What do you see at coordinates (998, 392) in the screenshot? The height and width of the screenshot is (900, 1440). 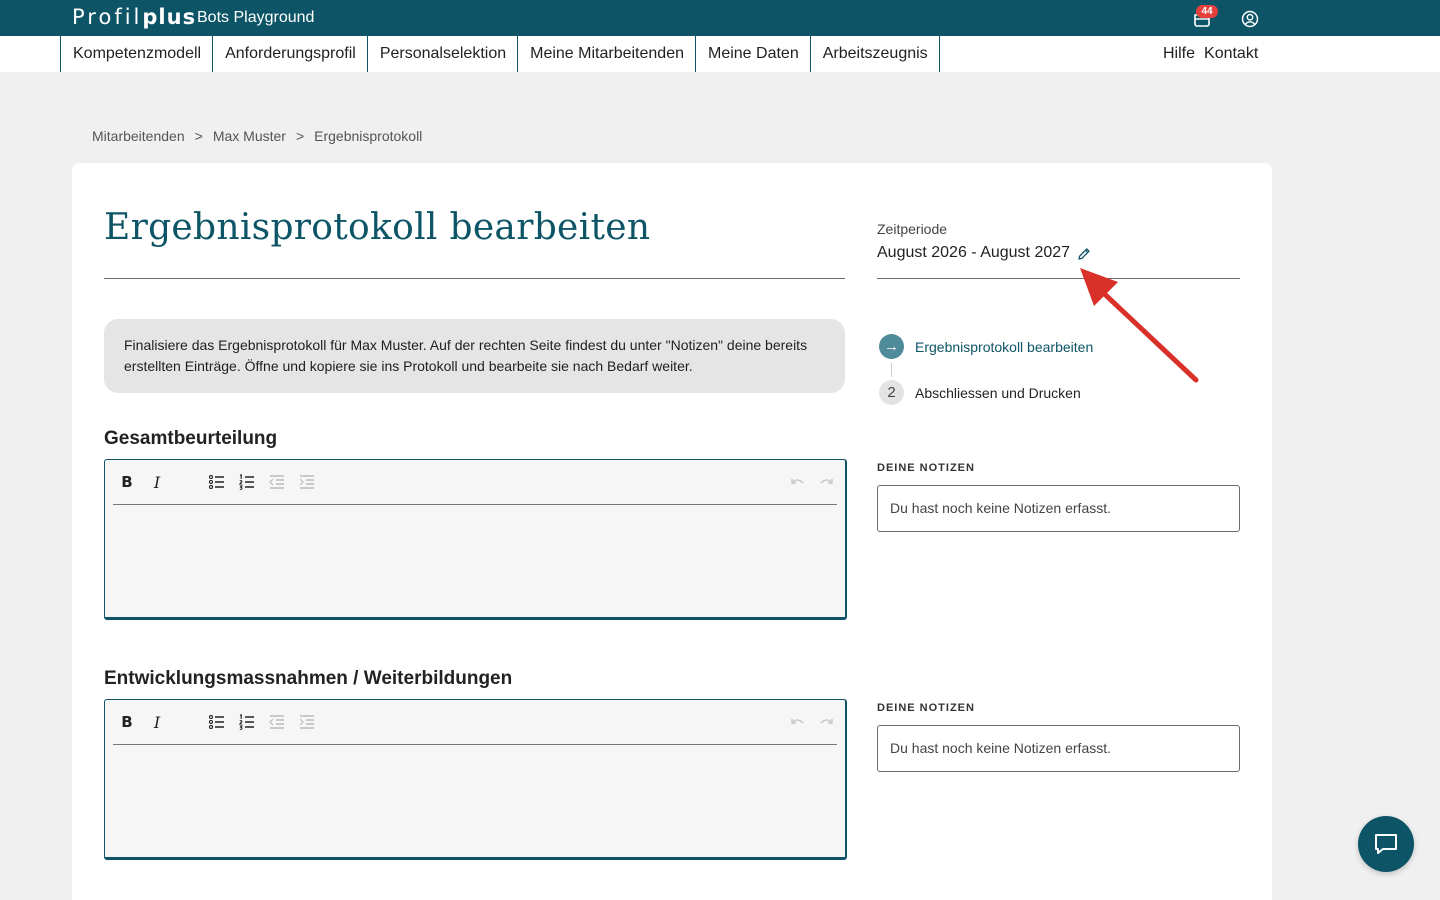 I see `step-label: Abschliessen und Drucken` at bounding box center [998, 392].